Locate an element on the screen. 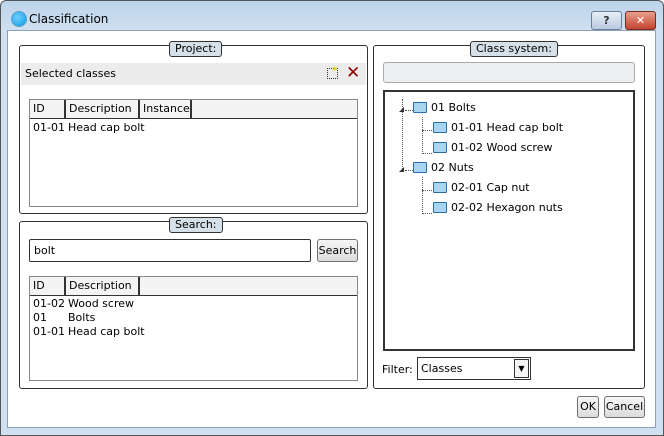 This screenshot has width=664, height=436. tree-node-01-01: 01-01 Head cap bolt is located at coordinates (498, 128).